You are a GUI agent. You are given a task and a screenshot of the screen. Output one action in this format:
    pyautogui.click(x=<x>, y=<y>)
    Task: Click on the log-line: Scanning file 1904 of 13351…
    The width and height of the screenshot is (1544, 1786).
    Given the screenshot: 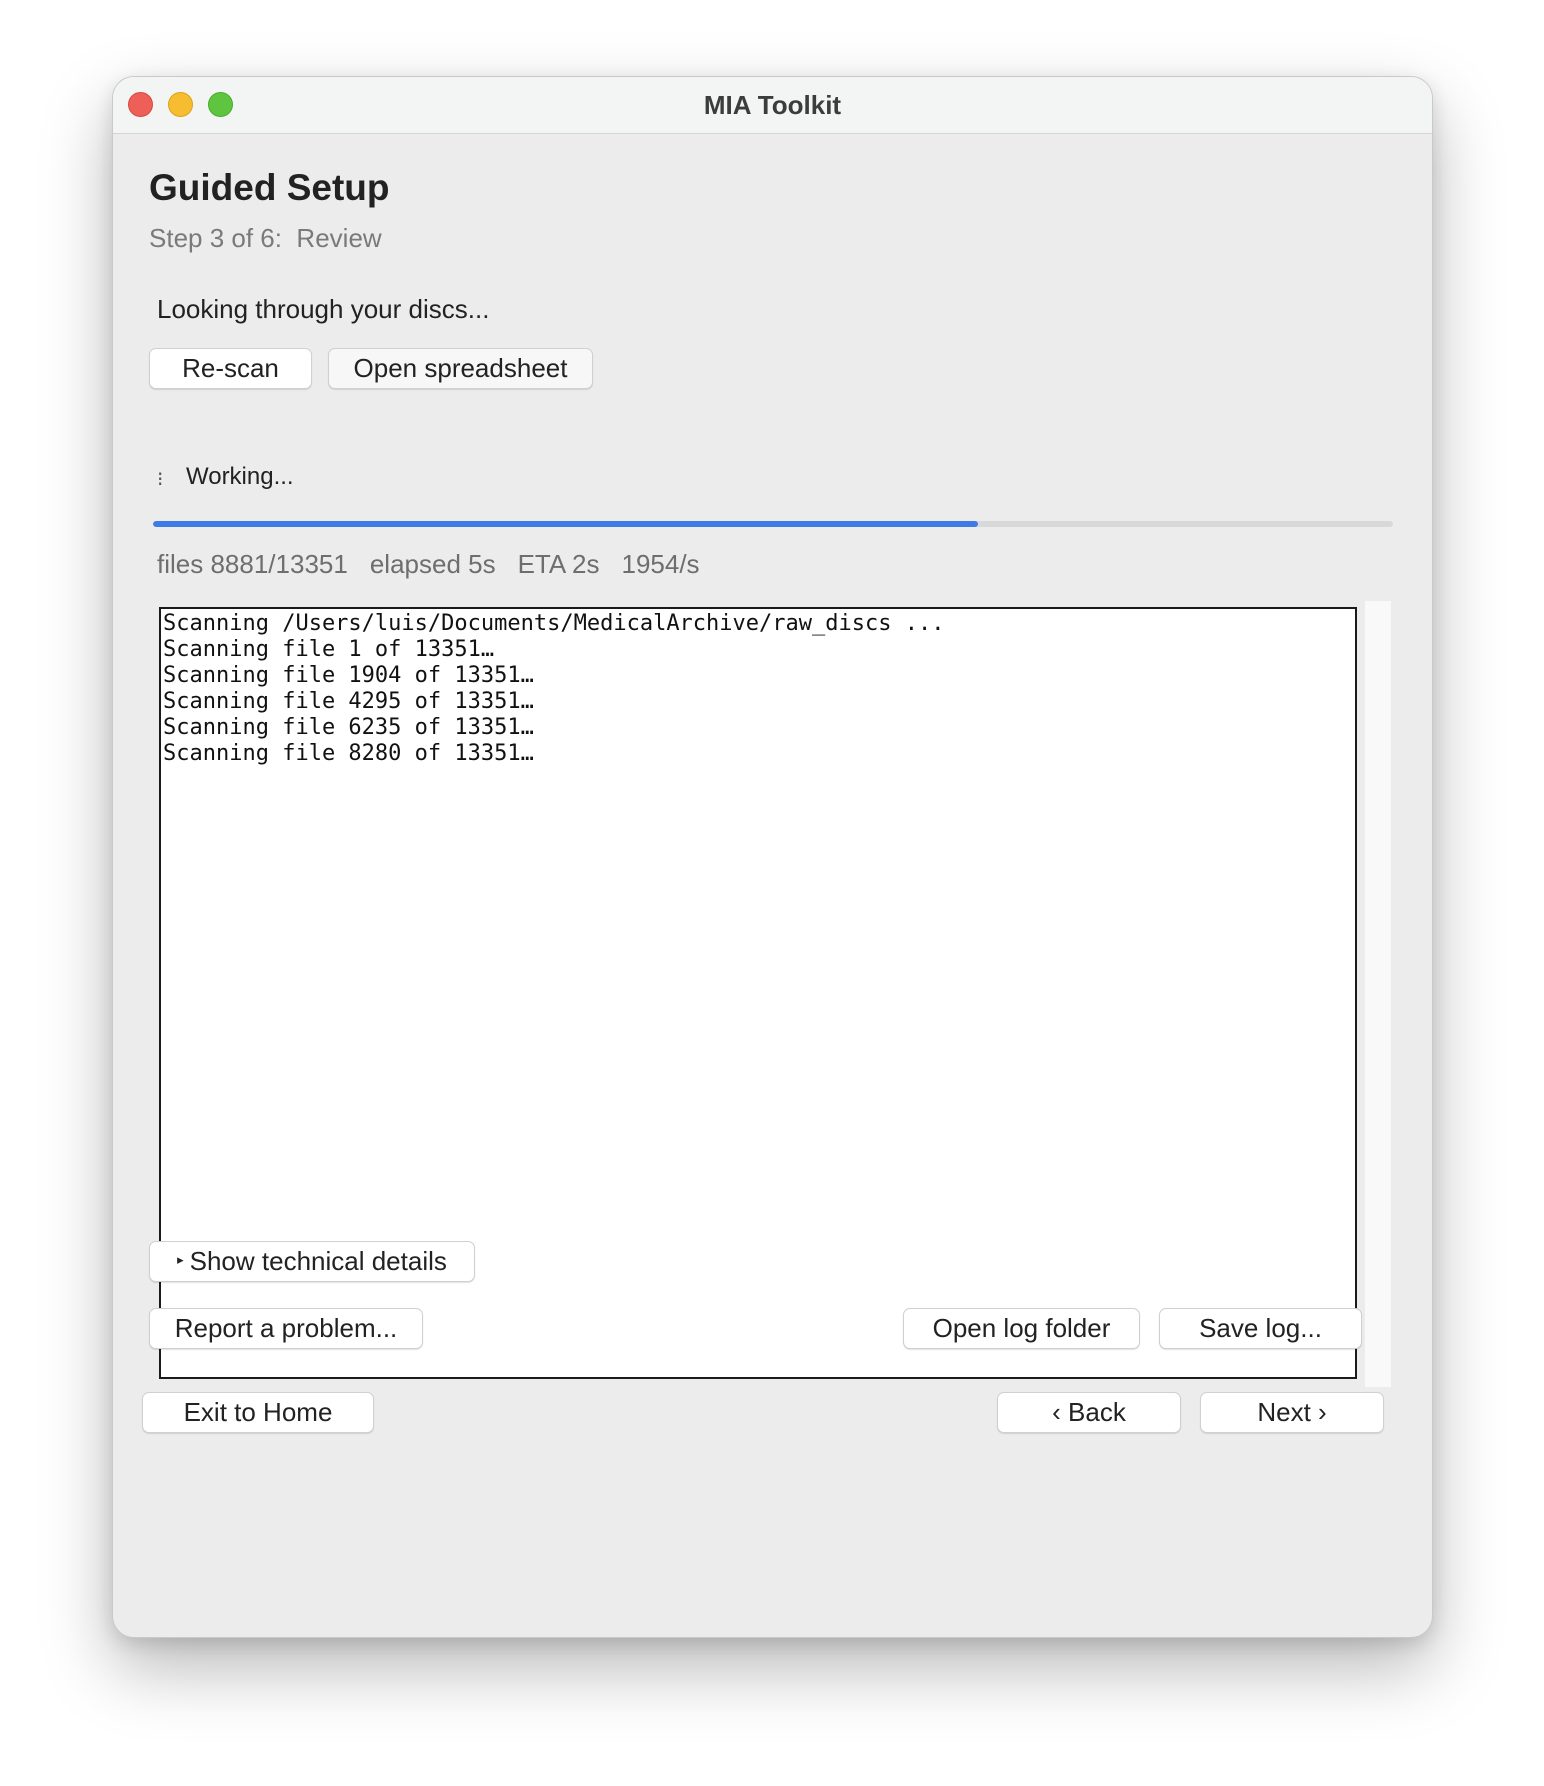 What is the action you would take?
    pyautogui.click(x=348, y=675)
    